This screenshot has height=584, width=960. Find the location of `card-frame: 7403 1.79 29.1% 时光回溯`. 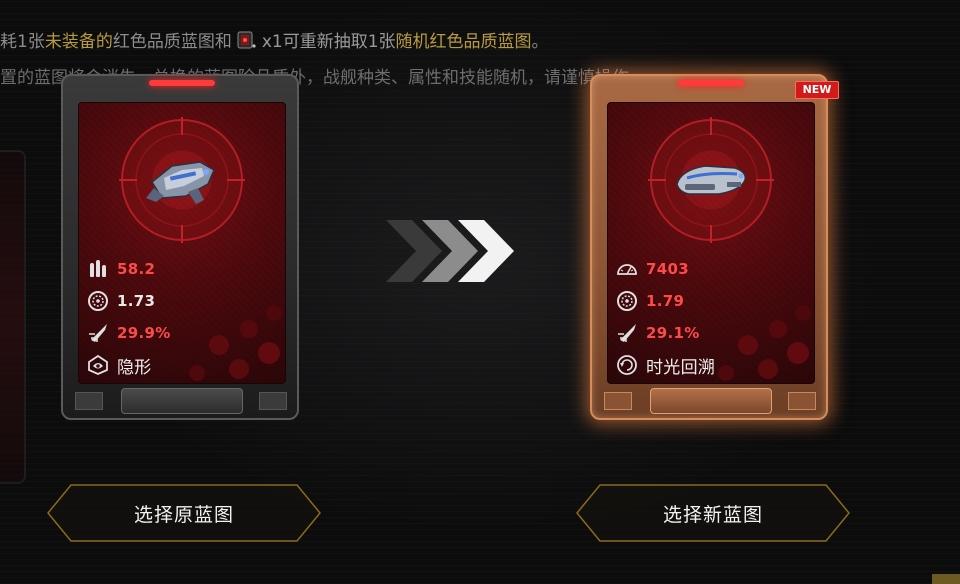

card-frame: 7403 1.79 29.1% 时光回溯 is located at coordinates (709, 247).